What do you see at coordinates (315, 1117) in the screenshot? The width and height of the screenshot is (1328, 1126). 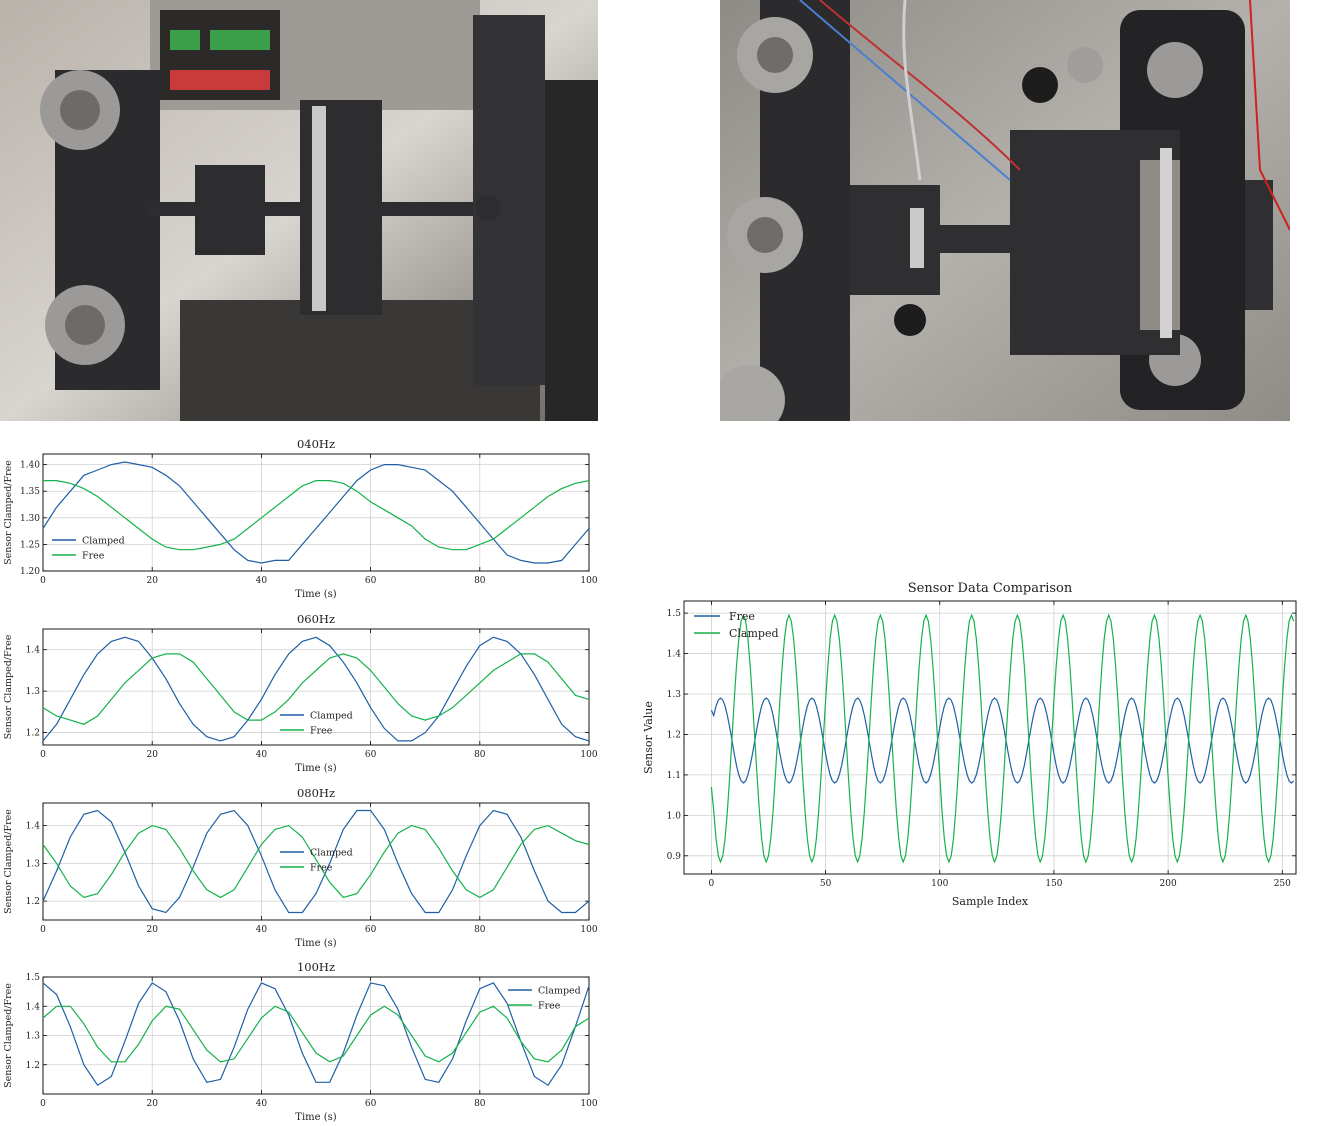 I see `chart4-xlabel: Time (s)` at bounding box center [315, 1117].